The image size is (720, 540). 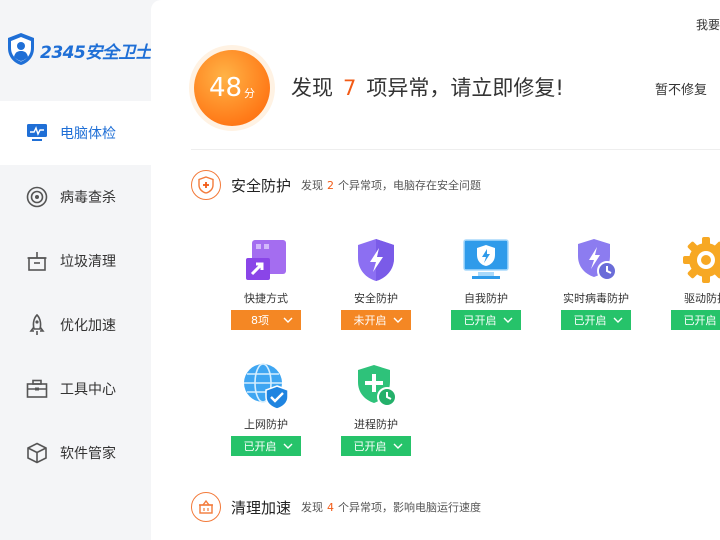 What do you see at coordinates (376, 298) in the screenshot?
I see `item-label: 安全防护` at bounding box center [376, 298].